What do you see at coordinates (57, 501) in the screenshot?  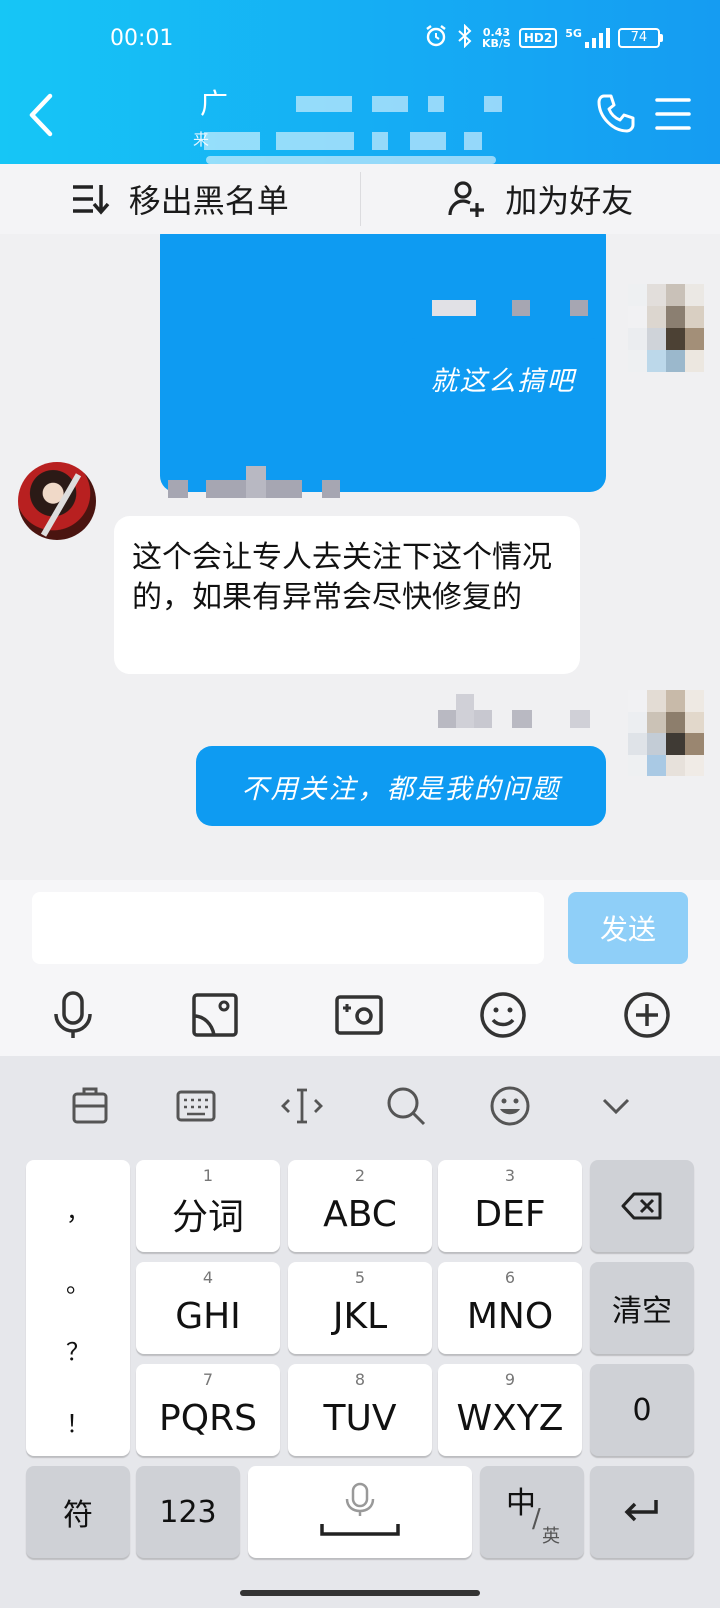 I see `contact-avatar` at bounding box center [57, 501].